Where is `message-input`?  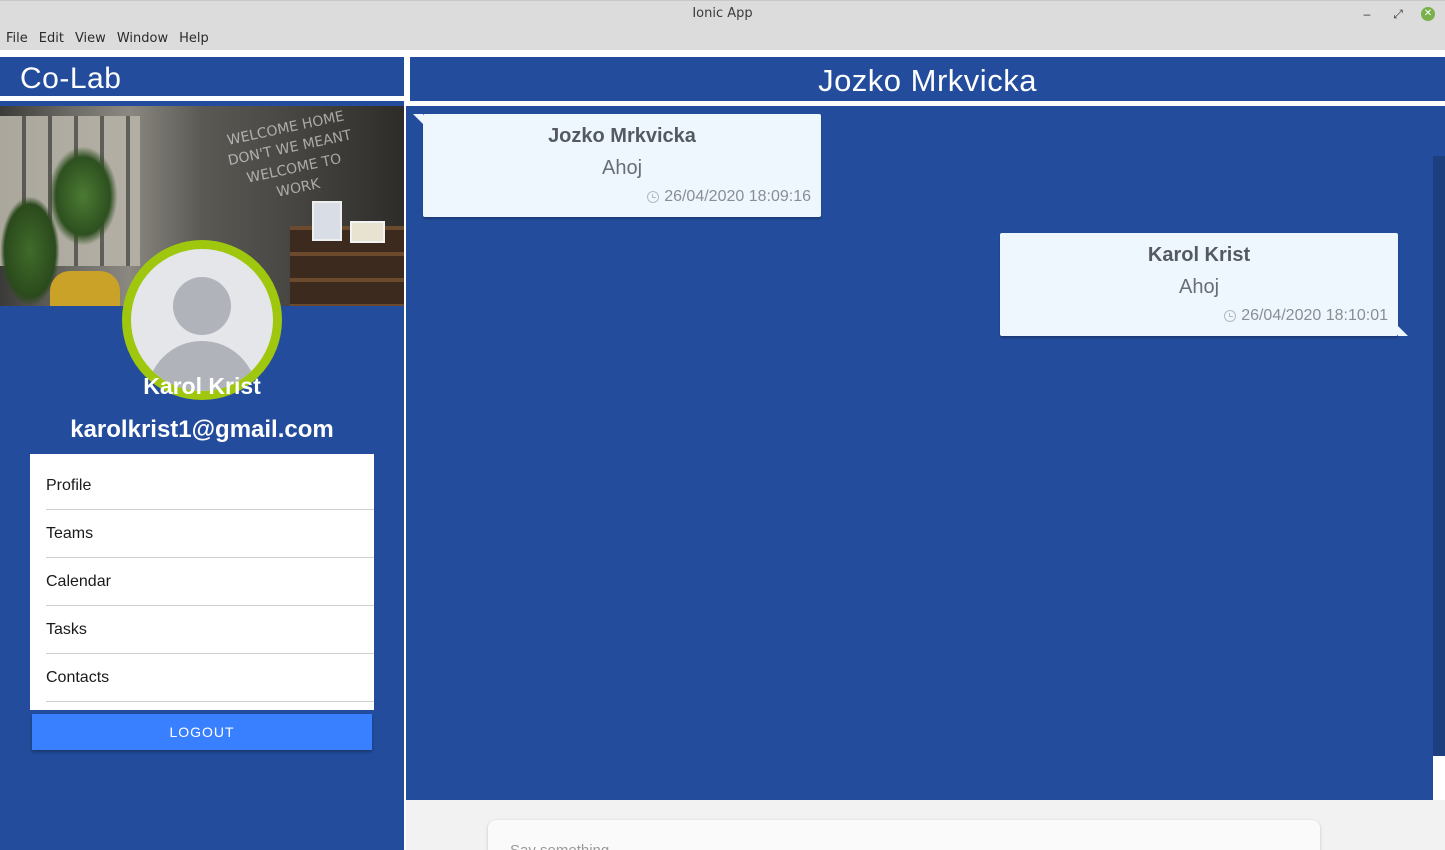 message-input is located at coordinates (900, 846).